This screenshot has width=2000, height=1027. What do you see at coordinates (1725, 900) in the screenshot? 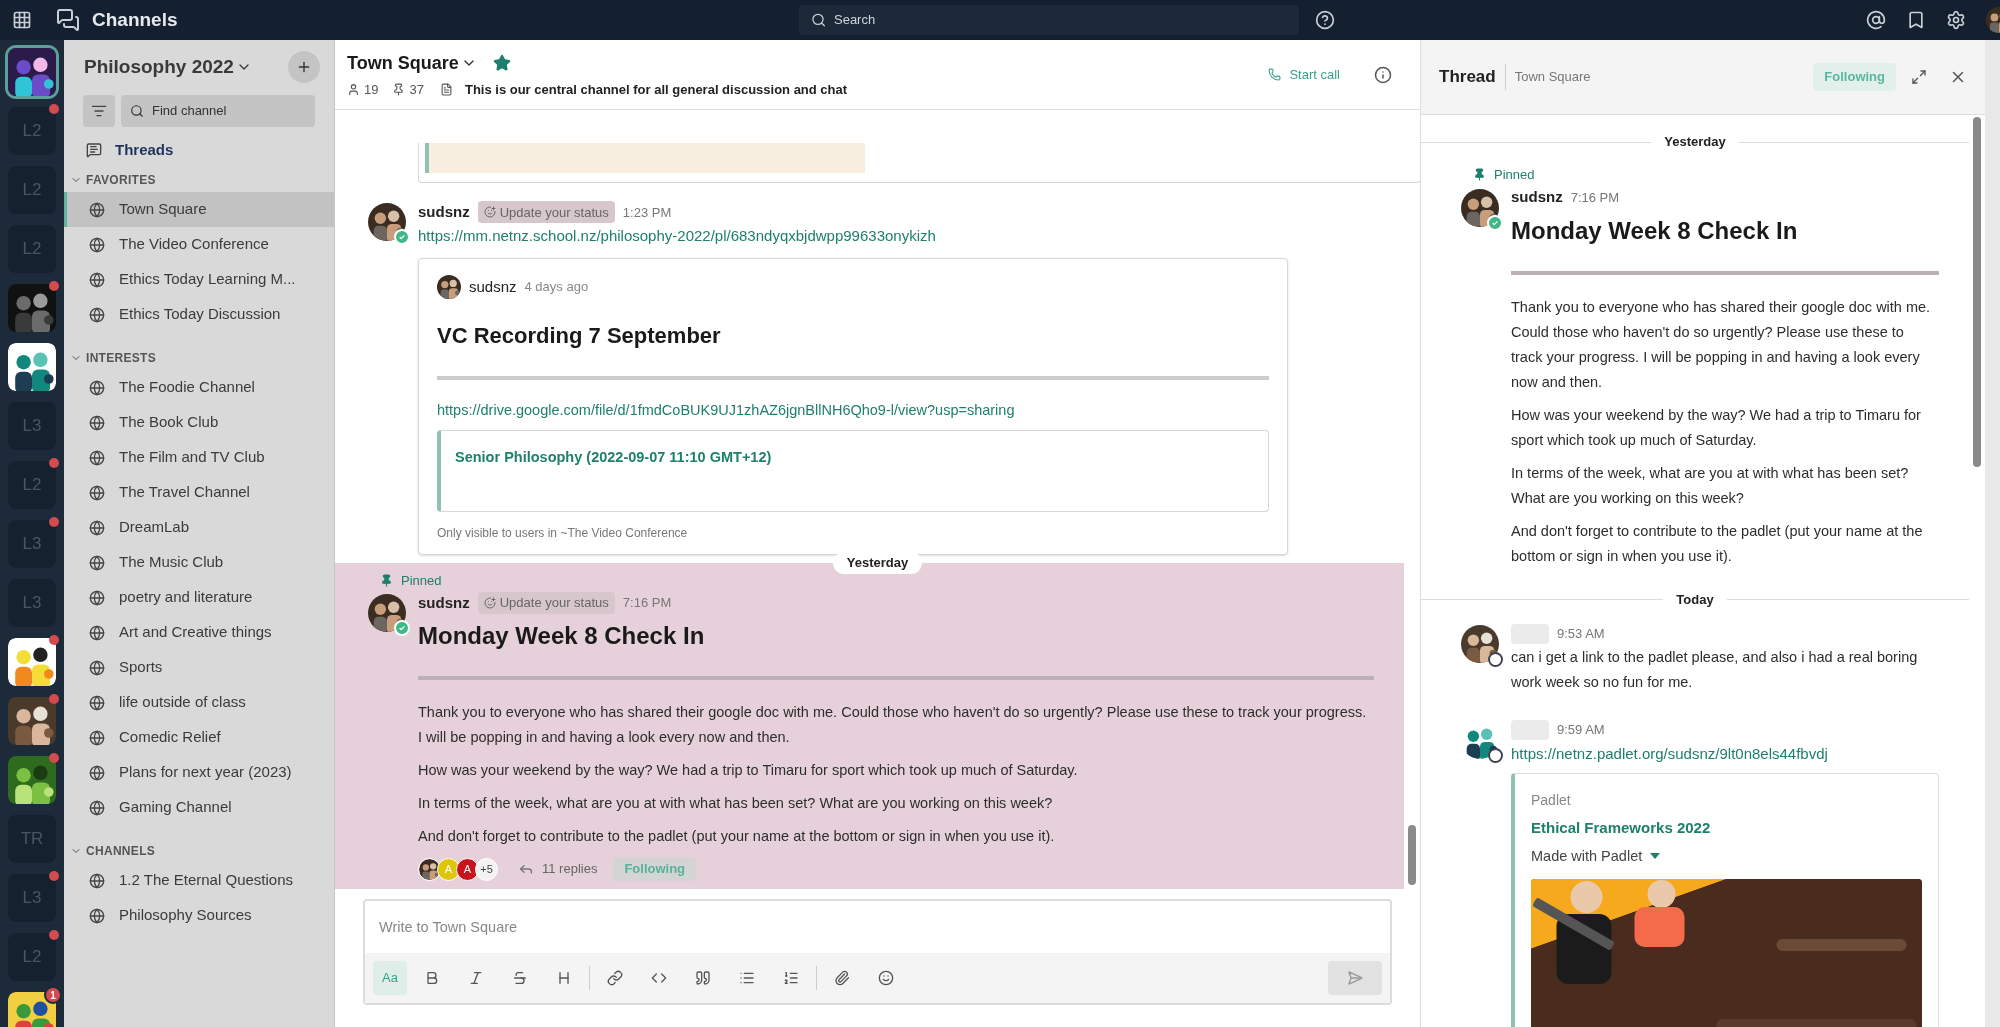
I see `link-preview-card: Padlet Ethical Frameworks 2022 Made with Padlet` at bounding box center [1725, 900].